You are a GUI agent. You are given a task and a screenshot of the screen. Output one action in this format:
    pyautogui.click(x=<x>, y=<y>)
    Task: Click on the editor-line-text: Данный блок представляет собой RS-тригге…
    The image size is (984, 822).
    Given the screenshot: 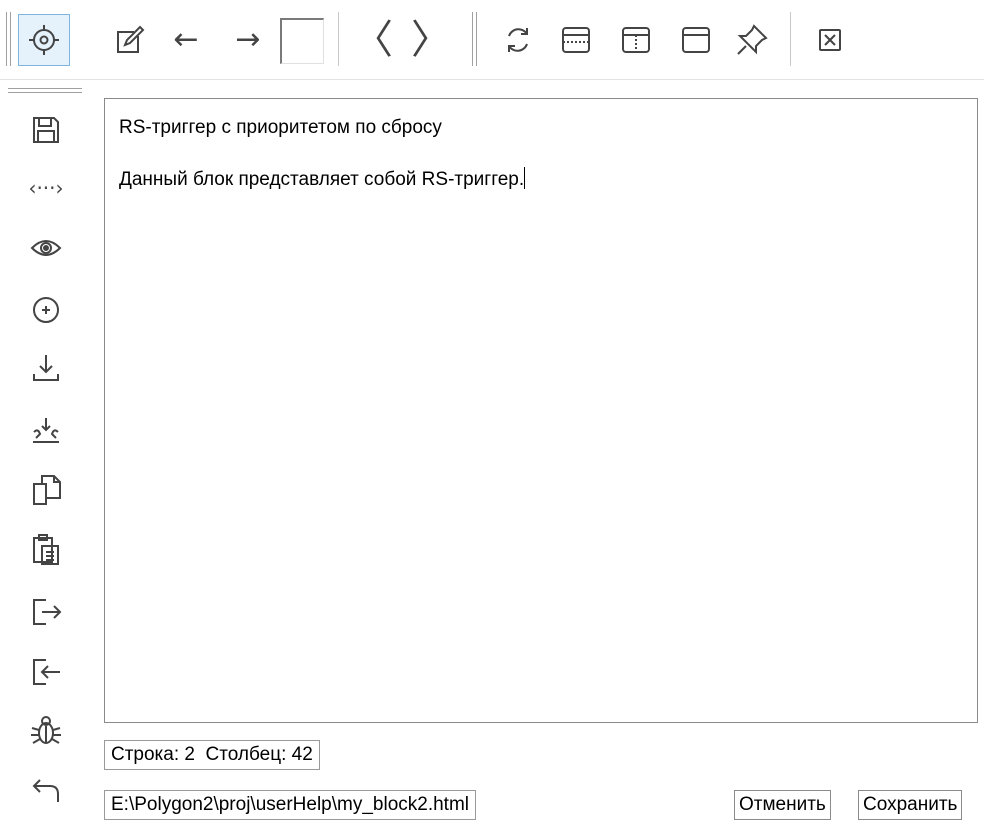 What is the action you would take?
    pyautogui.click(x=322, y=179)
    